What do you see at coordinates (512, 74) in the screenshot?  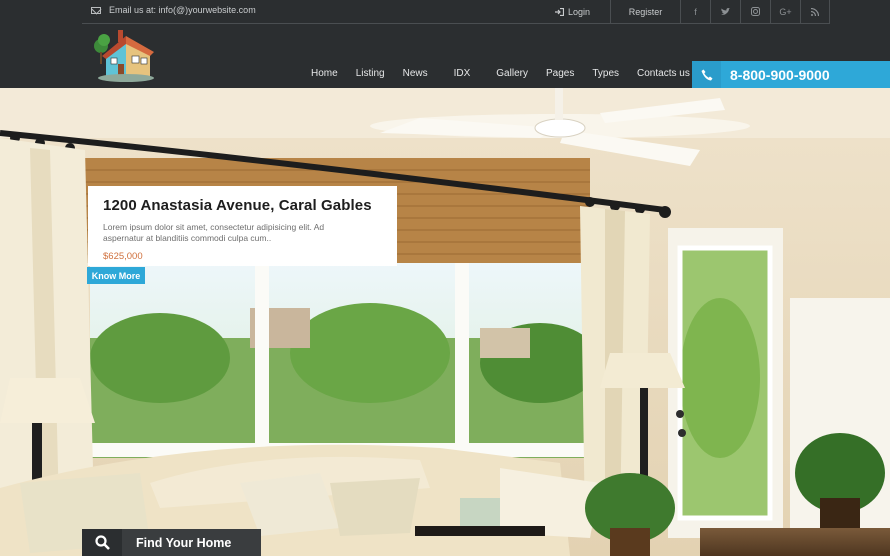 I see `nav-gallery: Gallery` at bounding box center [512, 74].